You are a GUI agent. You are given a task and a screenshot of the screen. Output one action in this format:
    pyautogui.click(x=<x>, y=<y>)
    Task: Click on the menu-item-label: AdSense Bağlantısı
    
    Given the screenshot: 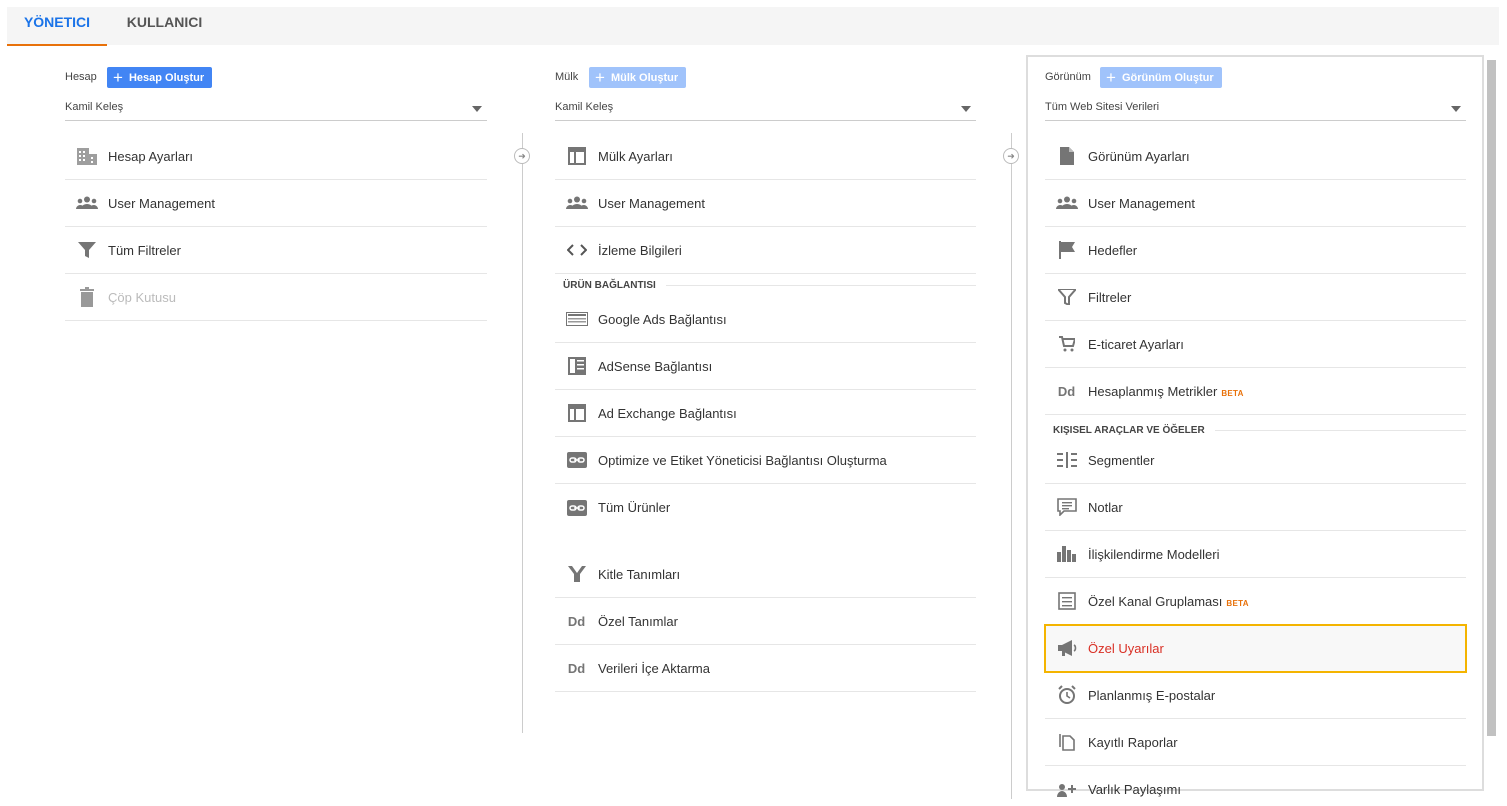 What is the action you would take?
    pyautogui.click(x=655, y=366)
    